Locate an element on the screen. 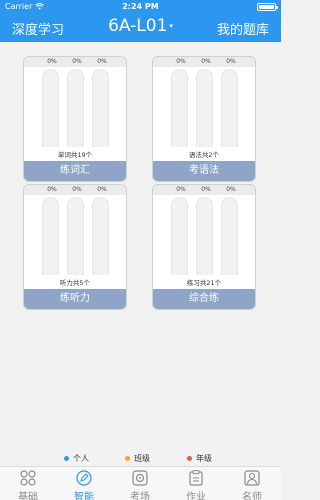 The height and width of the screenshot is (500, 320). tab-smart: 智能 is located at coordinates (84, 483).